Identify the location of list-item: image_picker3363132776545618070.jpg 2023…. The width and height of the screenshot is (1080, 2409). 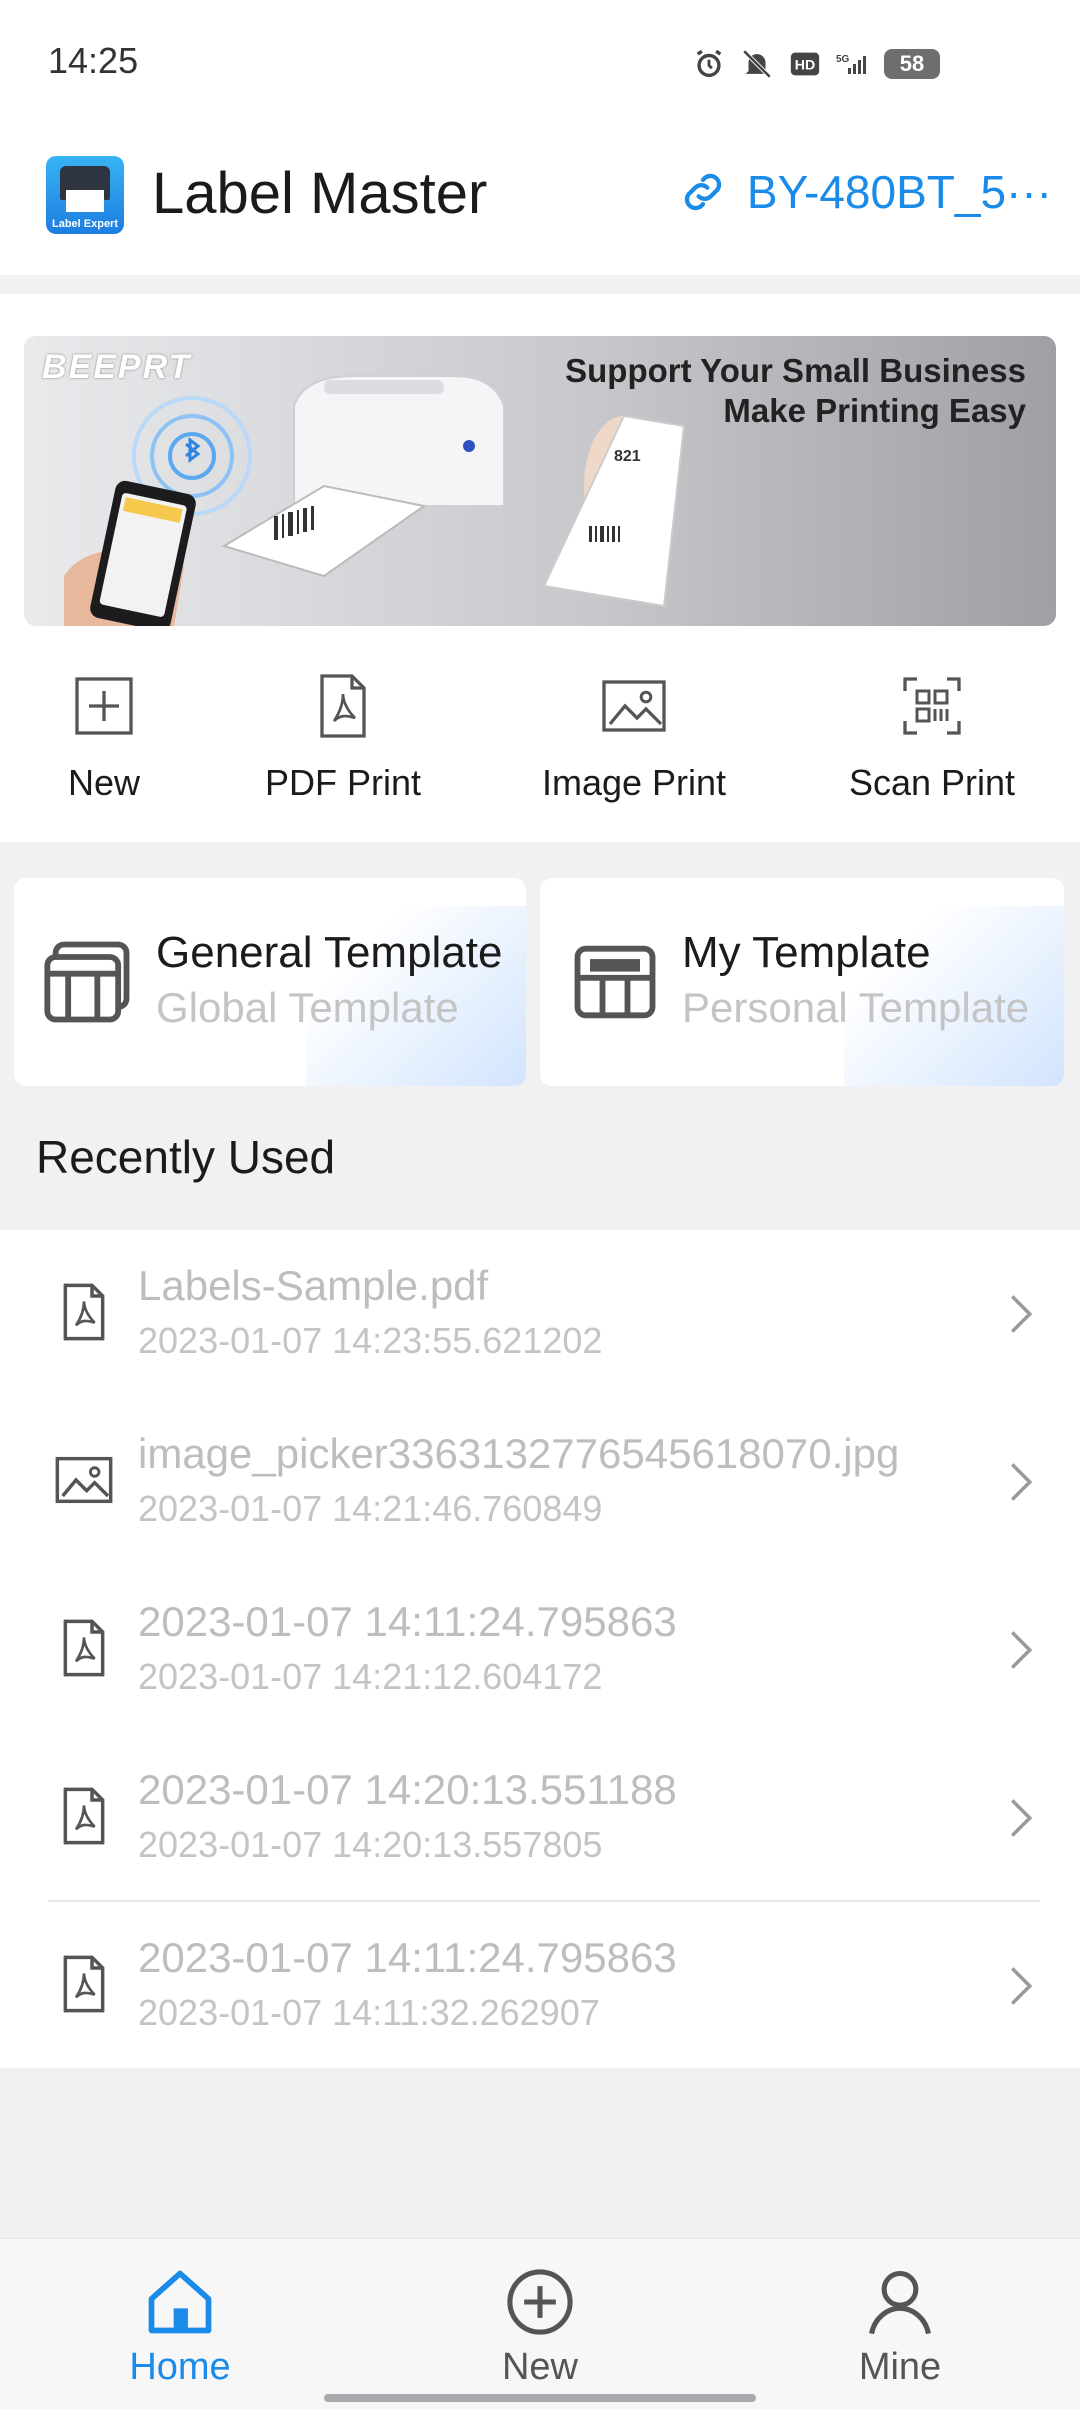
(540, 1482).